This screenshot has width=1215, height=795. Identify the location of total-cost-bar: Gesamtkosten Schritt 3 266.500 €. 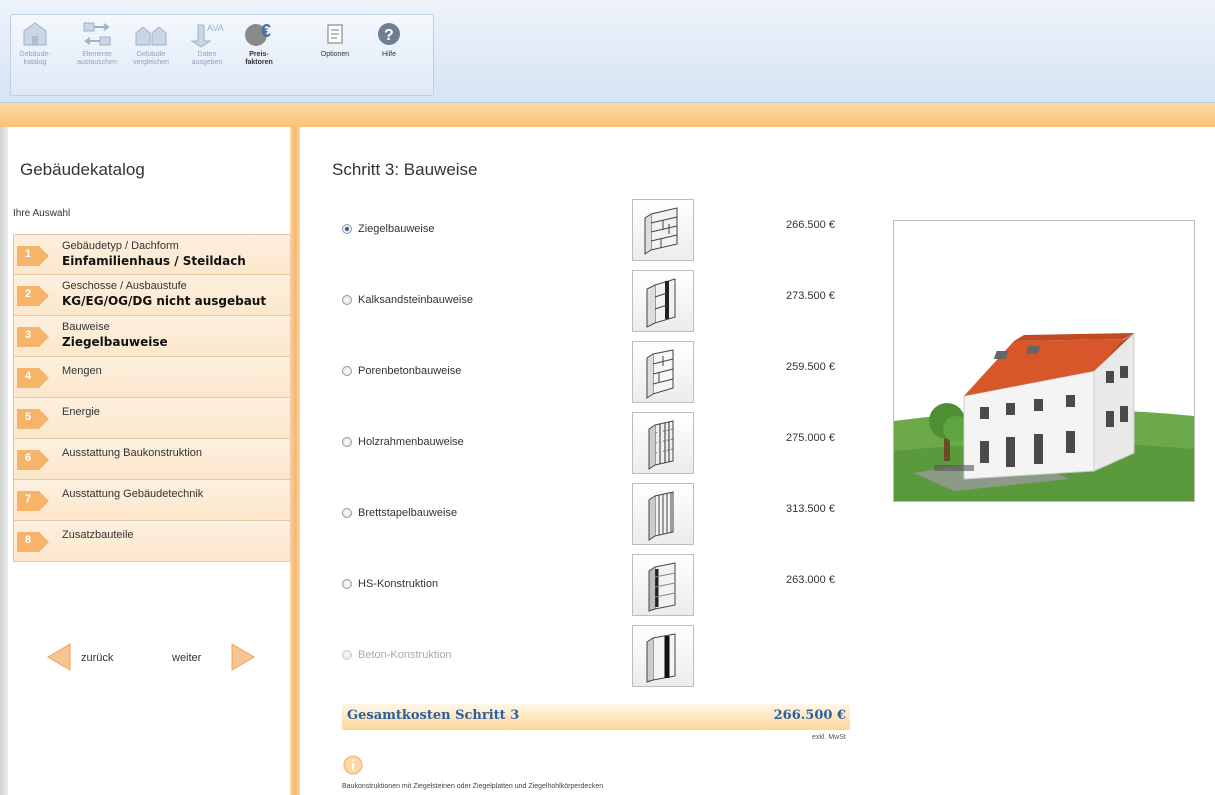
(596, 717).